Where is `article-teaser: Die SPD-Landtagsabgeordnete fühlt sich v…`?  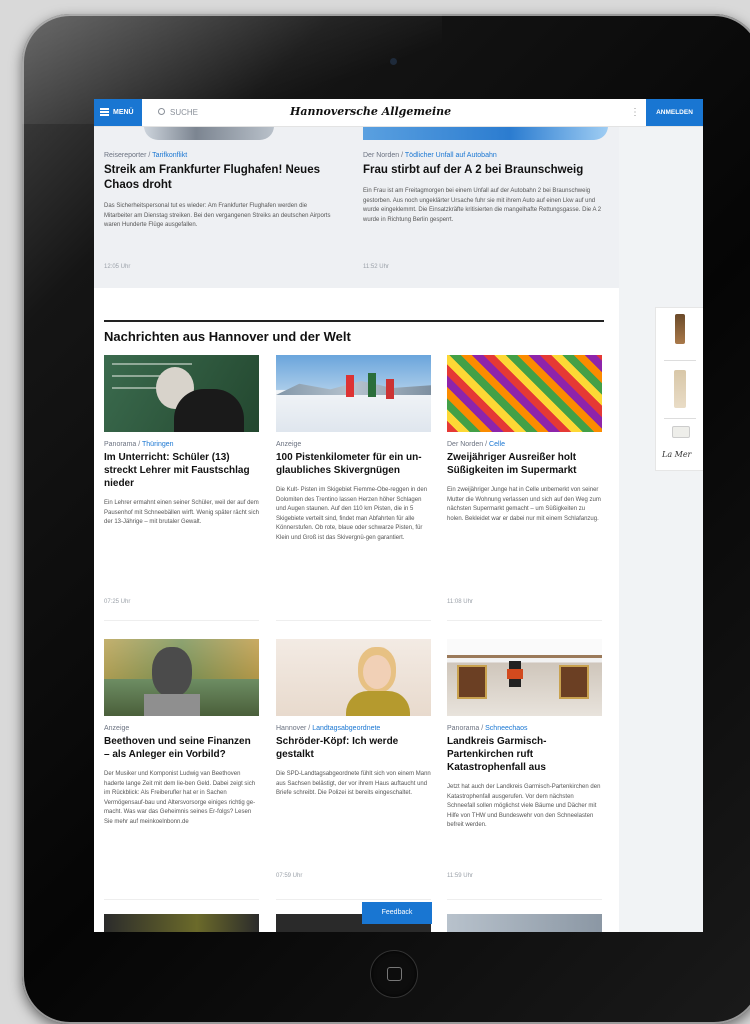
article-teaser: Die SPD-Landtagsabgeordnete fühlt sich v… is located at coordinates (353, 784).